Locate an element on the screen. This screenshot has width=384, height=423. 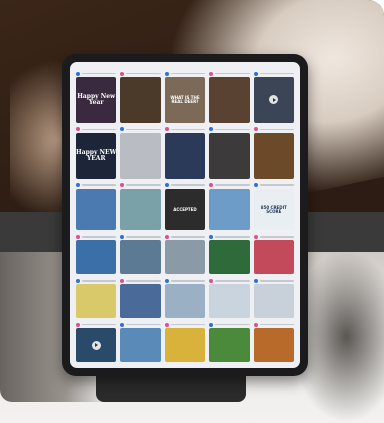
post-thumbnail: Happy New Year is located at coordinates (96, 100).